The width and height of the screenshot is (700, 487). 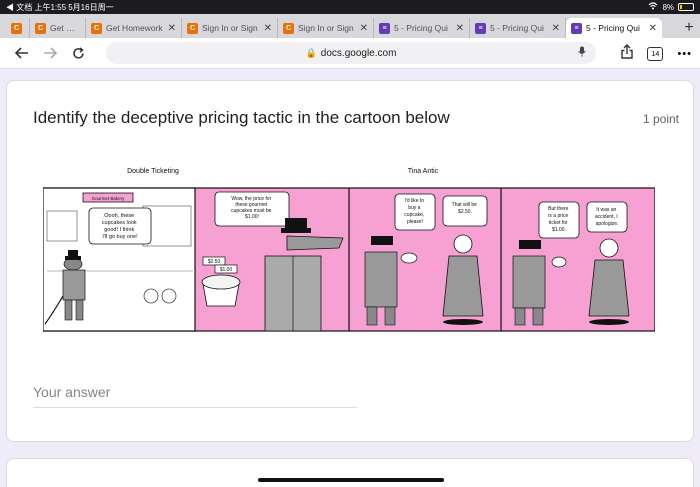 I want to click on toolbar-right-icons: 14 •••, so click(x=656, y=54).